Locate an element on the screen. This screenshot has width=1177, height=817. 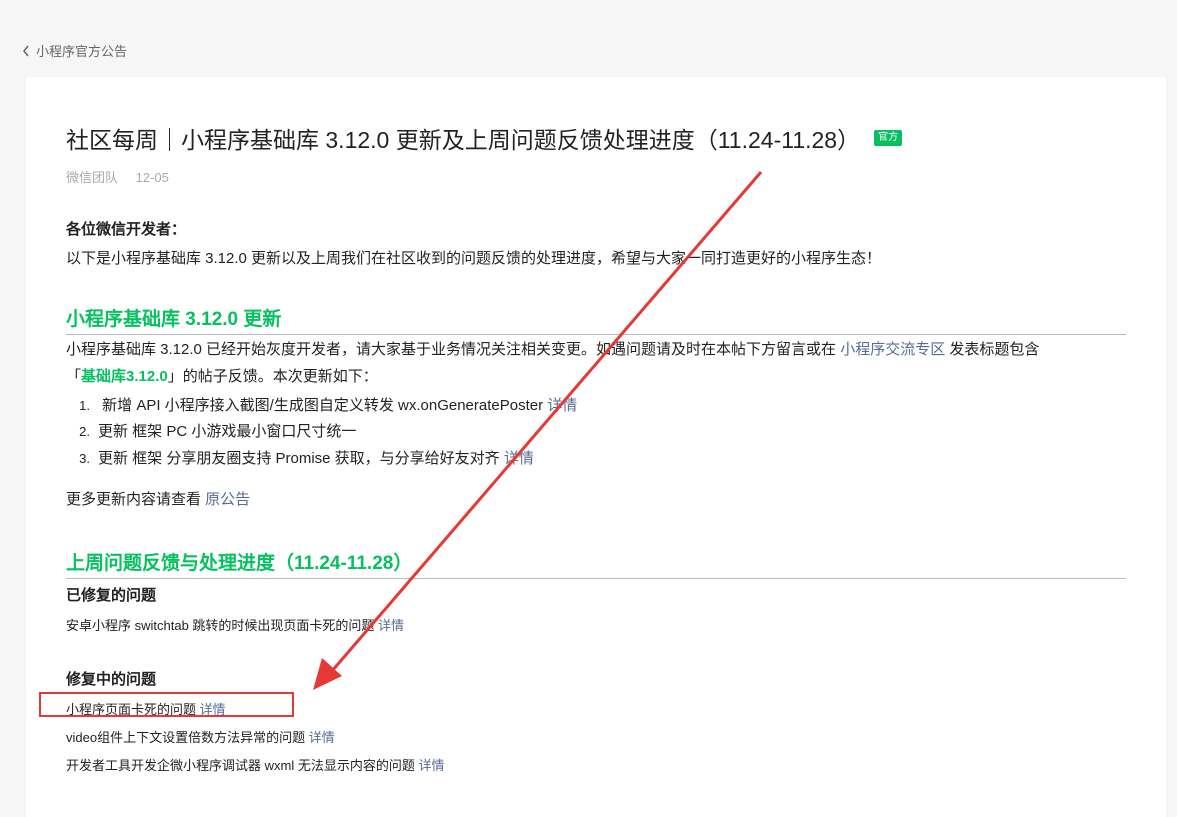
article-meta: 微信团队 12-05 is located at coordinates (117, 176).